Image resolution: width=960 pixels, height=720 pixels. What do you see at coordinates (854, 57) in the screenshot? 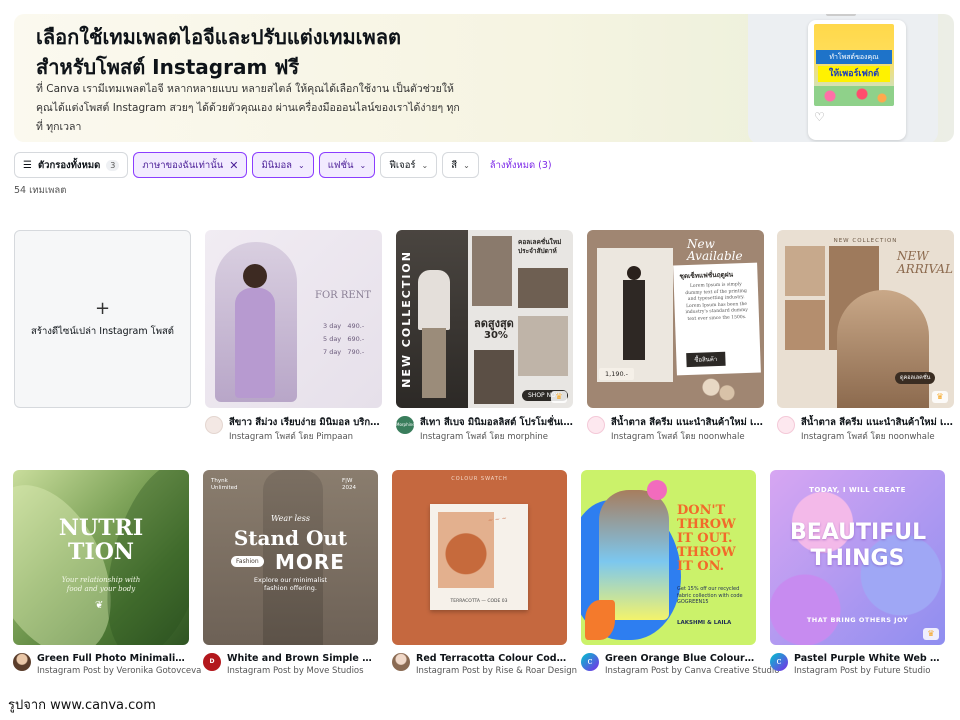
I see `phone-ad-line1: ทำโพสต์ของคุณ` at bounding box center [854, 57].